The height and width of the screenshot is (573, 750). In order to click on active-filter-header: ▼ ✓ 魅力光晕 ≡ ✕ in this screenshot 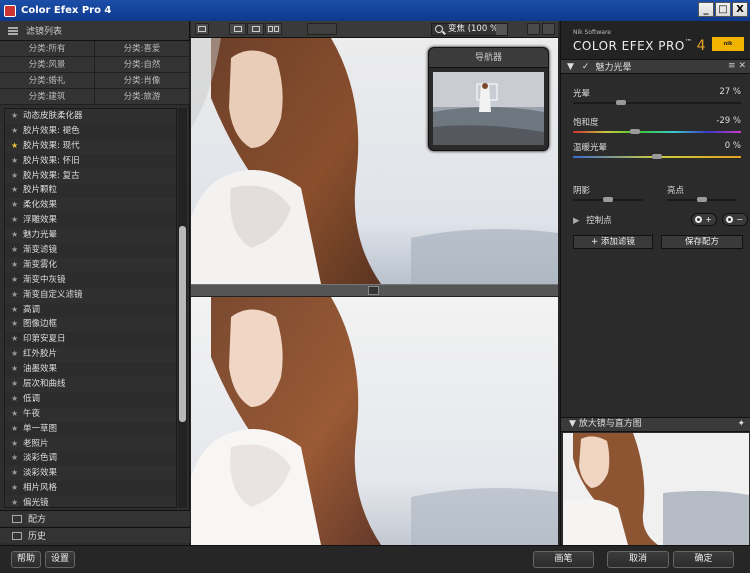, I will do `click(655, 66)`.